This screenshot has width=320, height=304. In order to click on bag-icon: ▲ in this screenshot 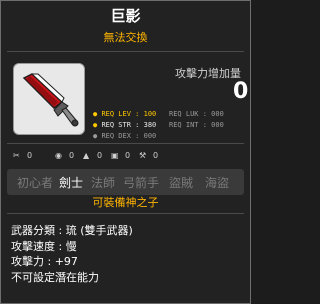, I will do `click(86, 155)`.